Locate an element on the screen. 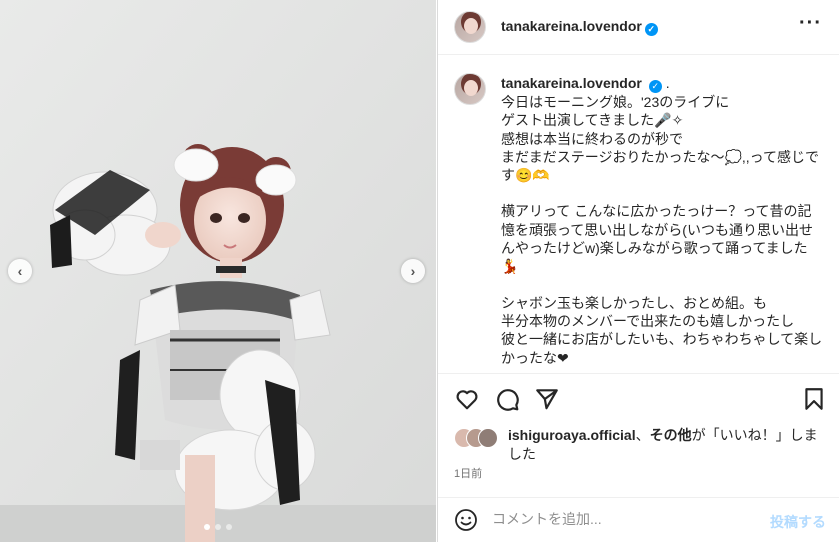  comment-icon is located at coordinates (508, 400).